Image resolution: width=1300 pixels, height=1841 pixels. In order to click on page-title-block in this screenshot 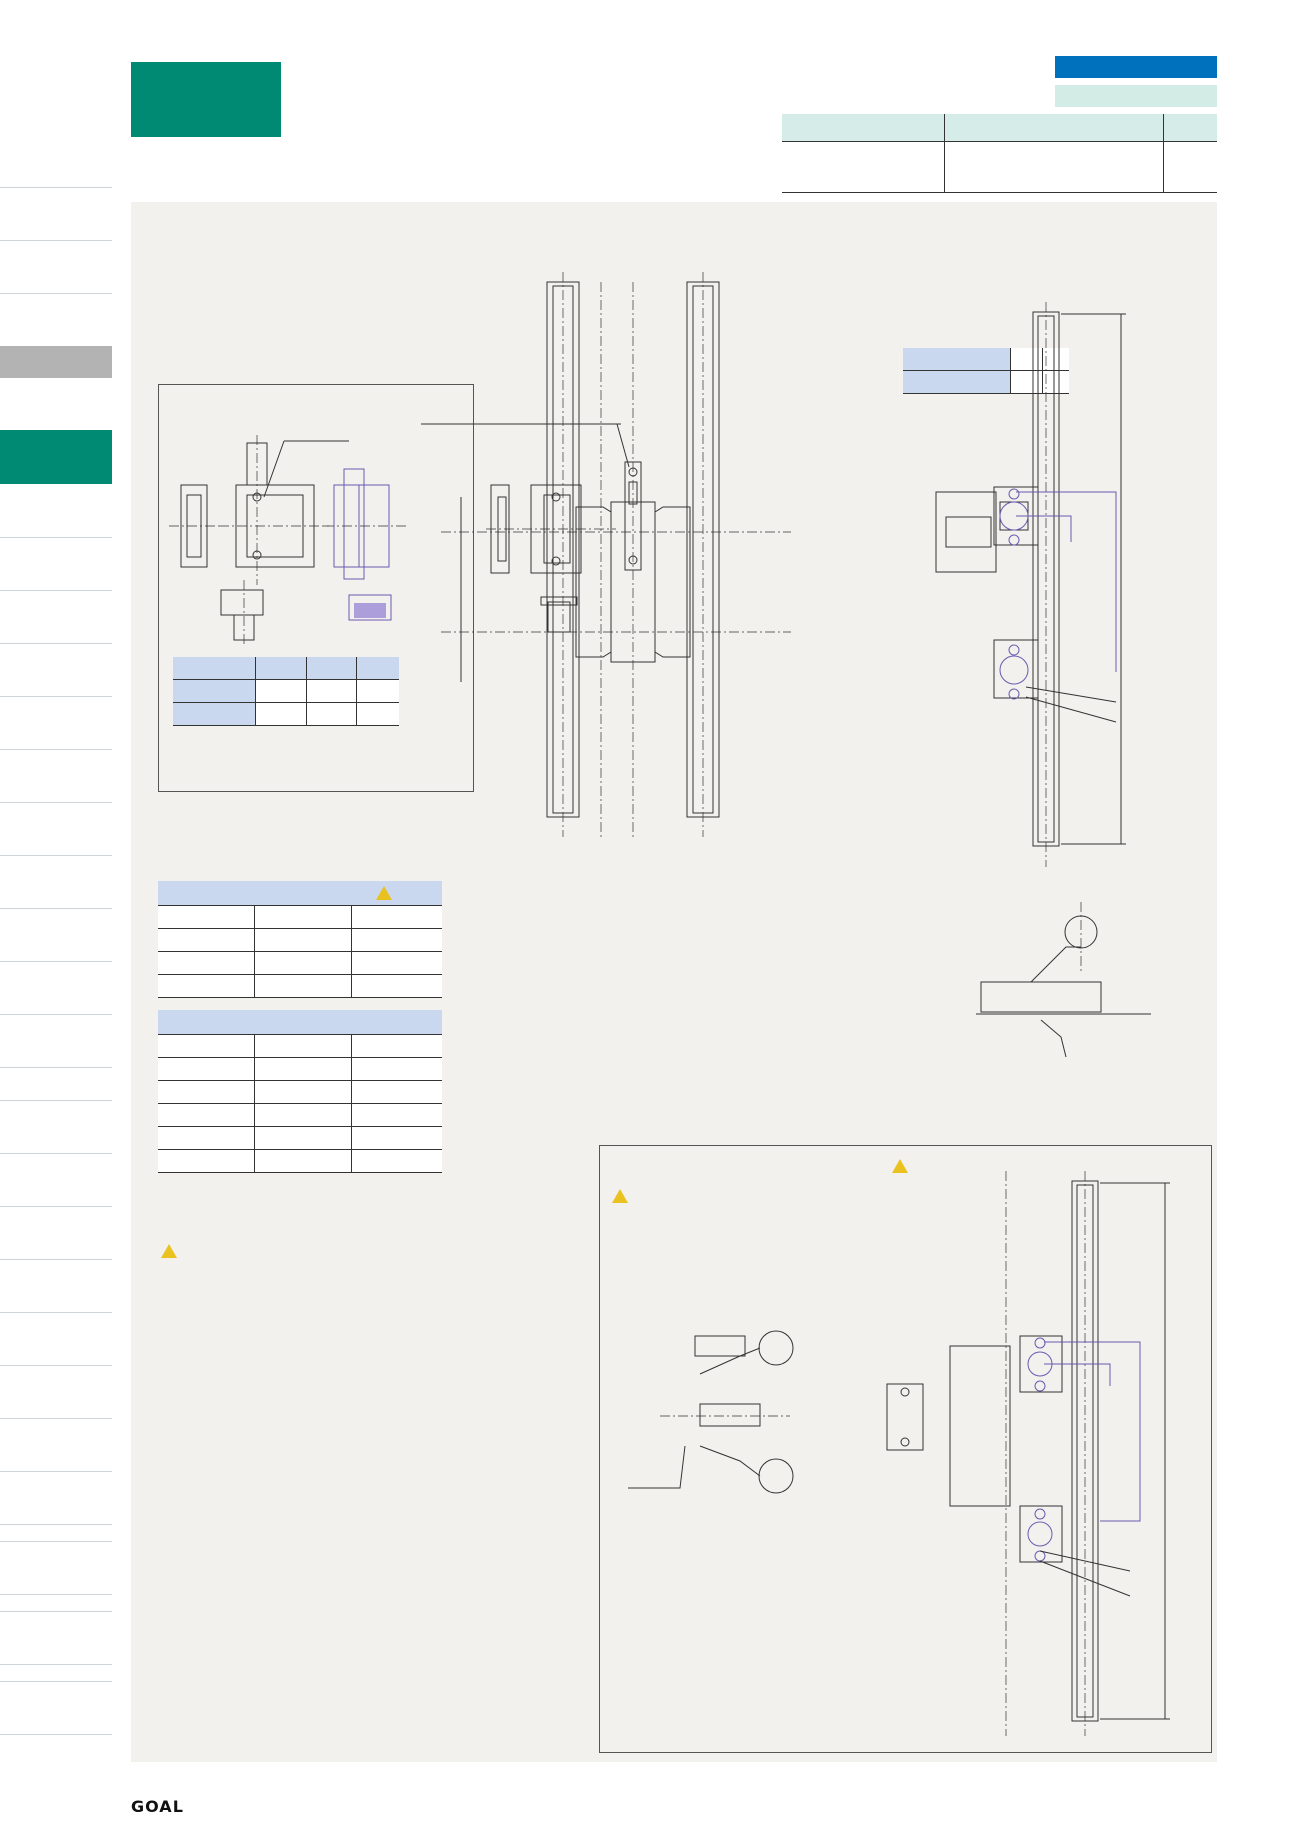, I will do `click(206, 99)`.